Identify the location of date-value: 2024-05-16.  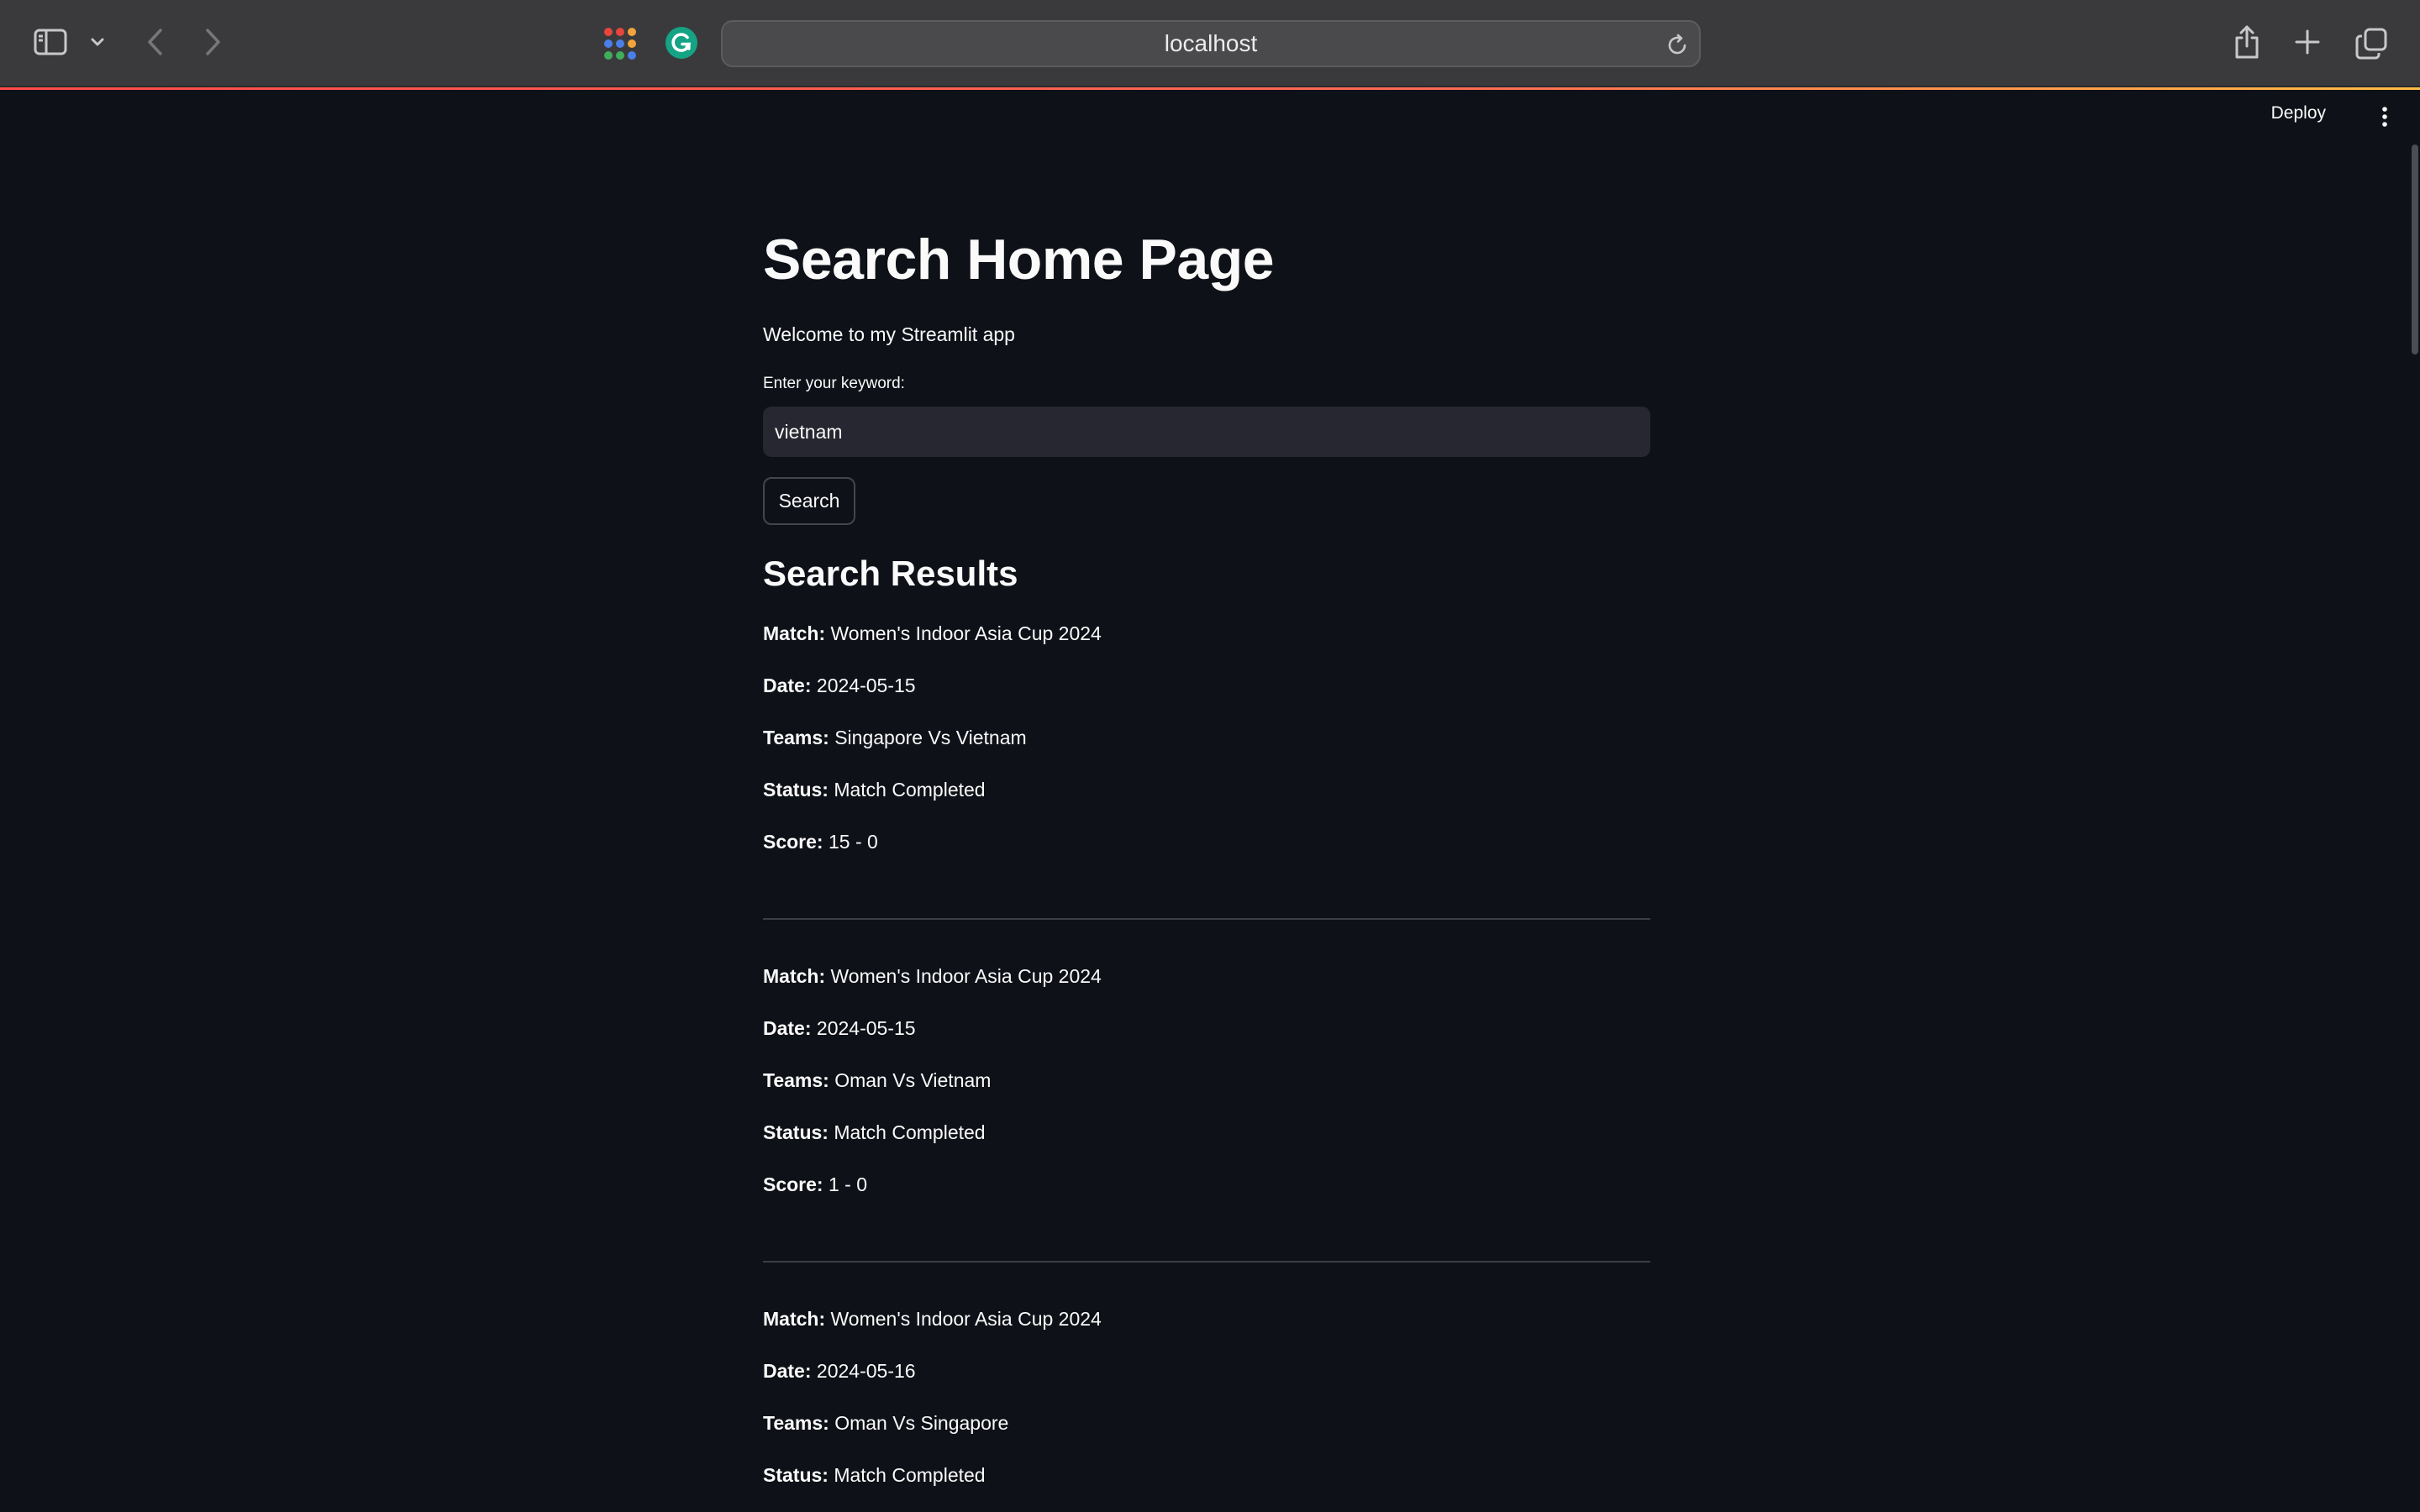
(866, 1371).